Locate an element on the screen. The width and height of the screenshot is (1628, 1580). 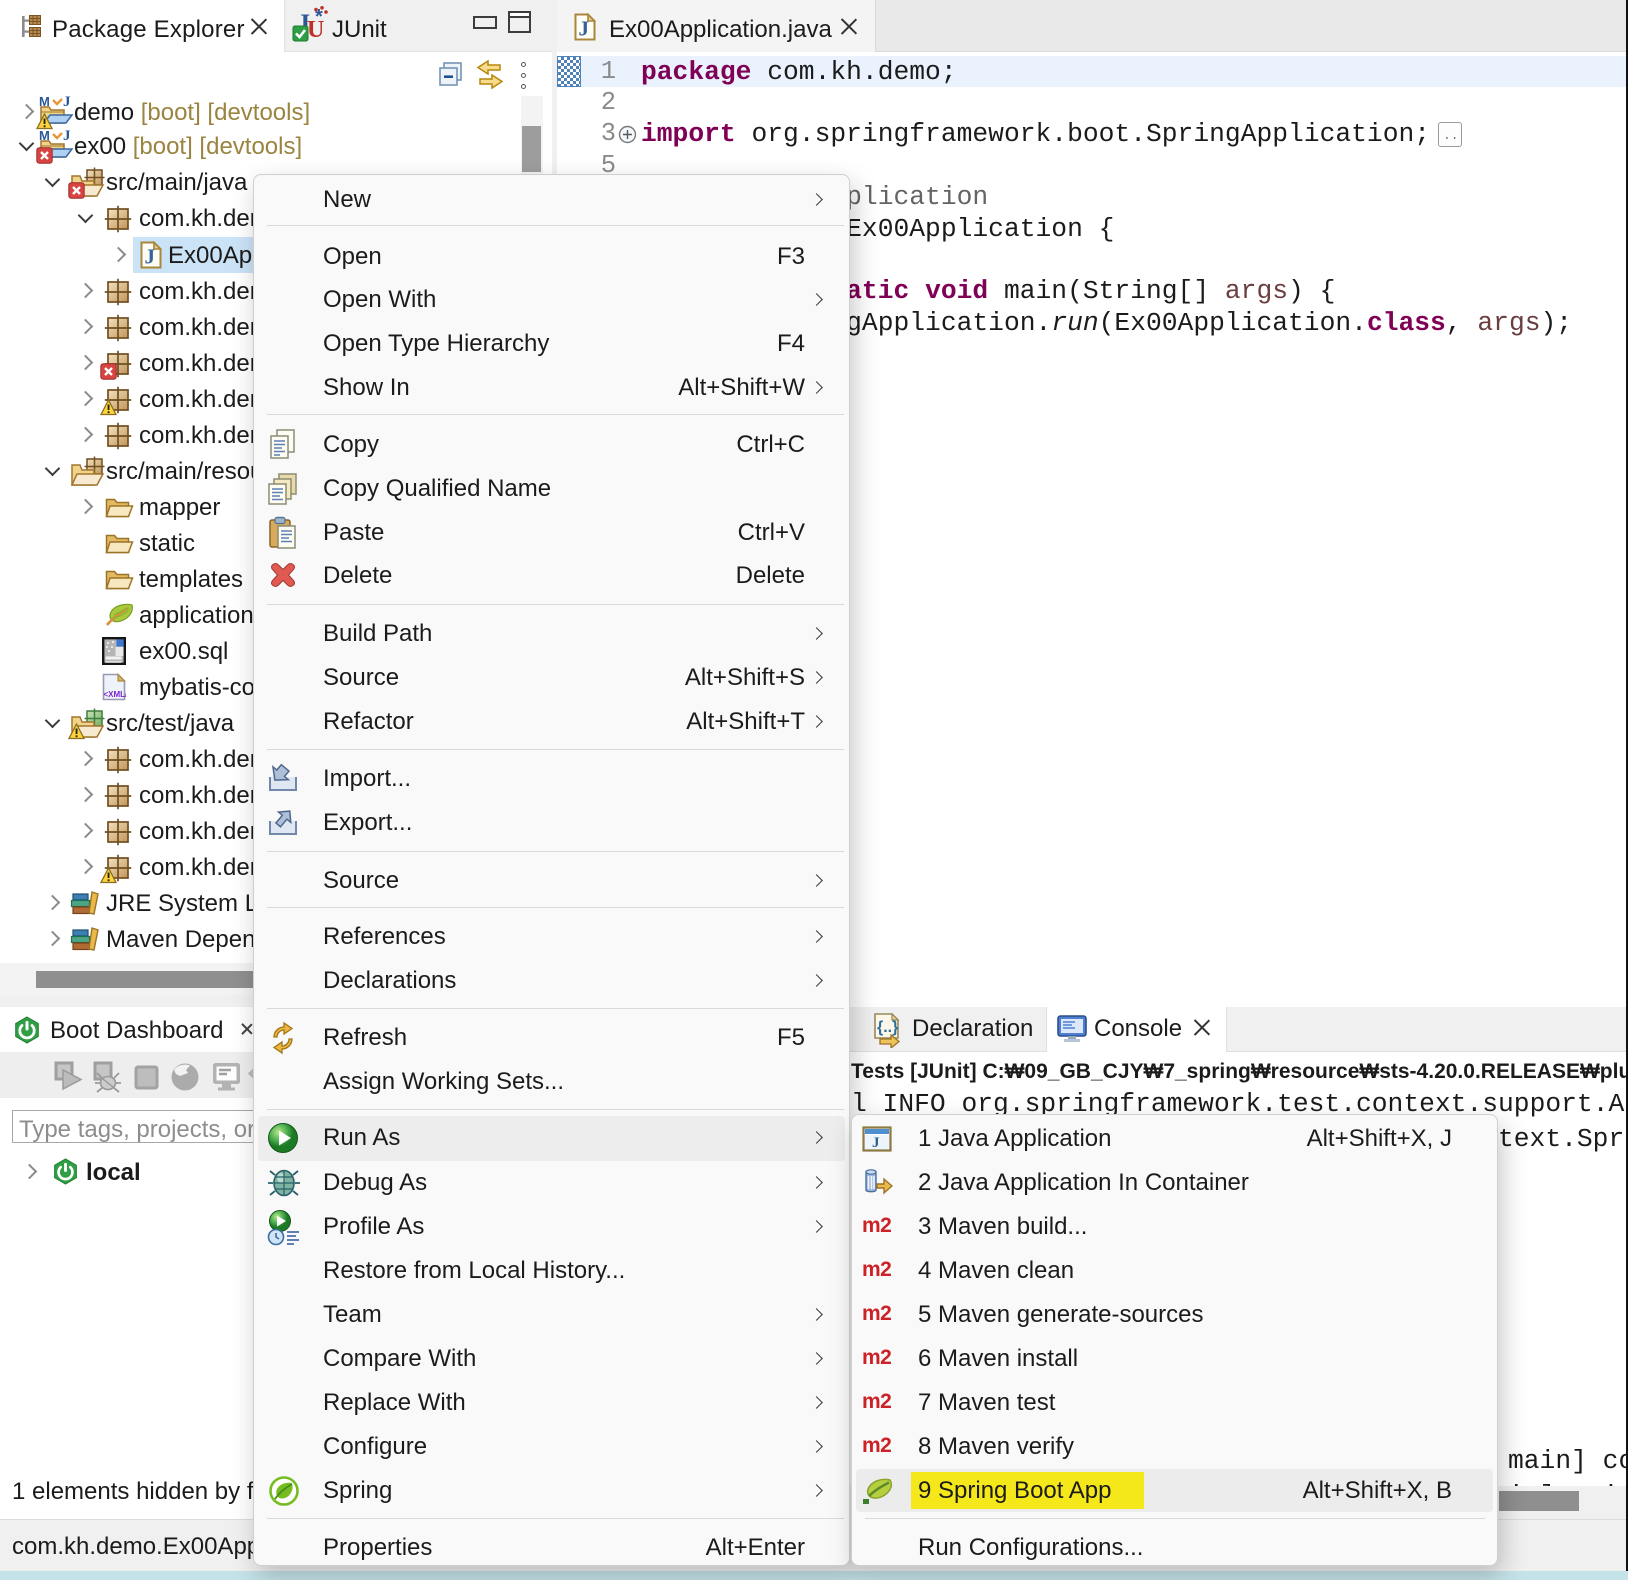
svg-text: <XML/> is located at coordinates (115, 694).